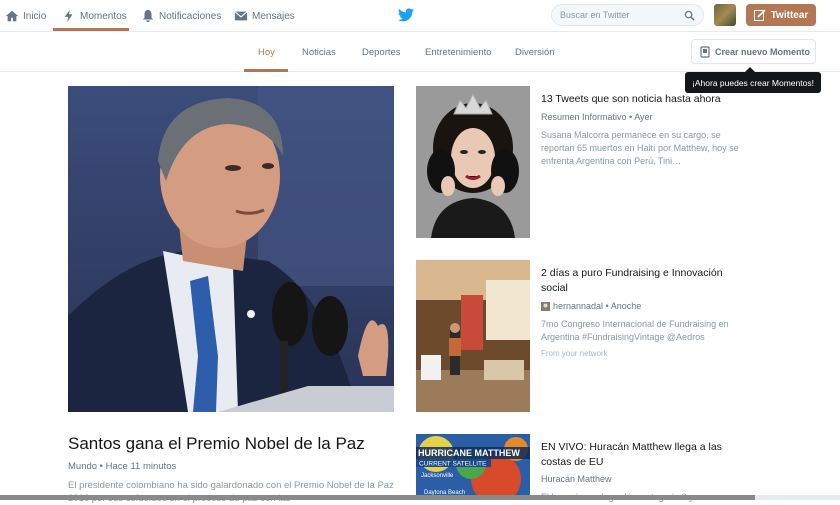 The width and height of the screenshot is (840, 505). I want to click on tab-noticias-label: Noticias, so click(319, 52).